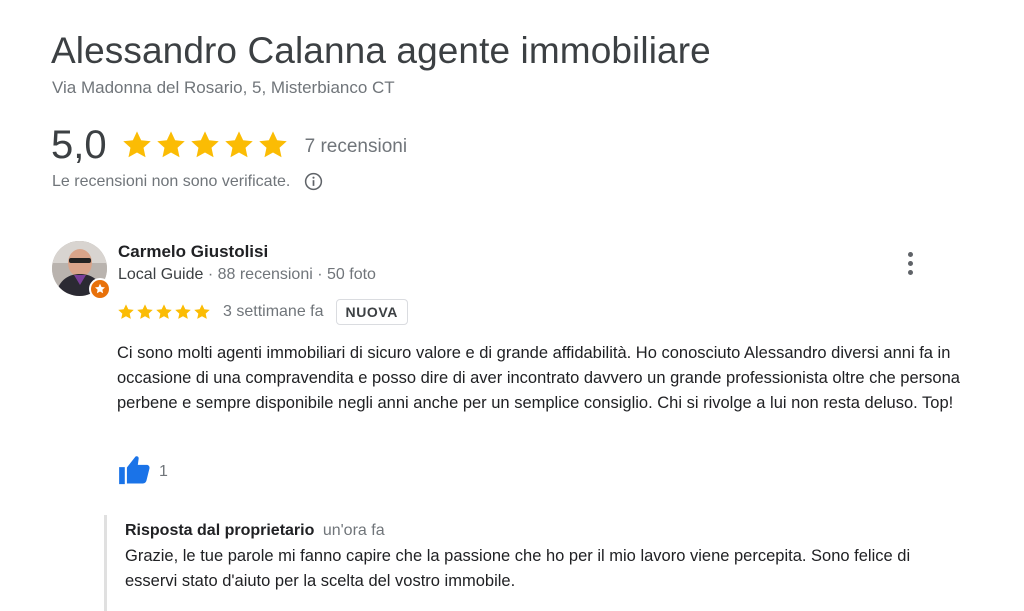 The height and width of the screenshot is (611, 1024). What do you see at coordinates (273, 311) in the screenshot?
I see `review-time: 3 settimane fa` at bounding box center [273, 311].